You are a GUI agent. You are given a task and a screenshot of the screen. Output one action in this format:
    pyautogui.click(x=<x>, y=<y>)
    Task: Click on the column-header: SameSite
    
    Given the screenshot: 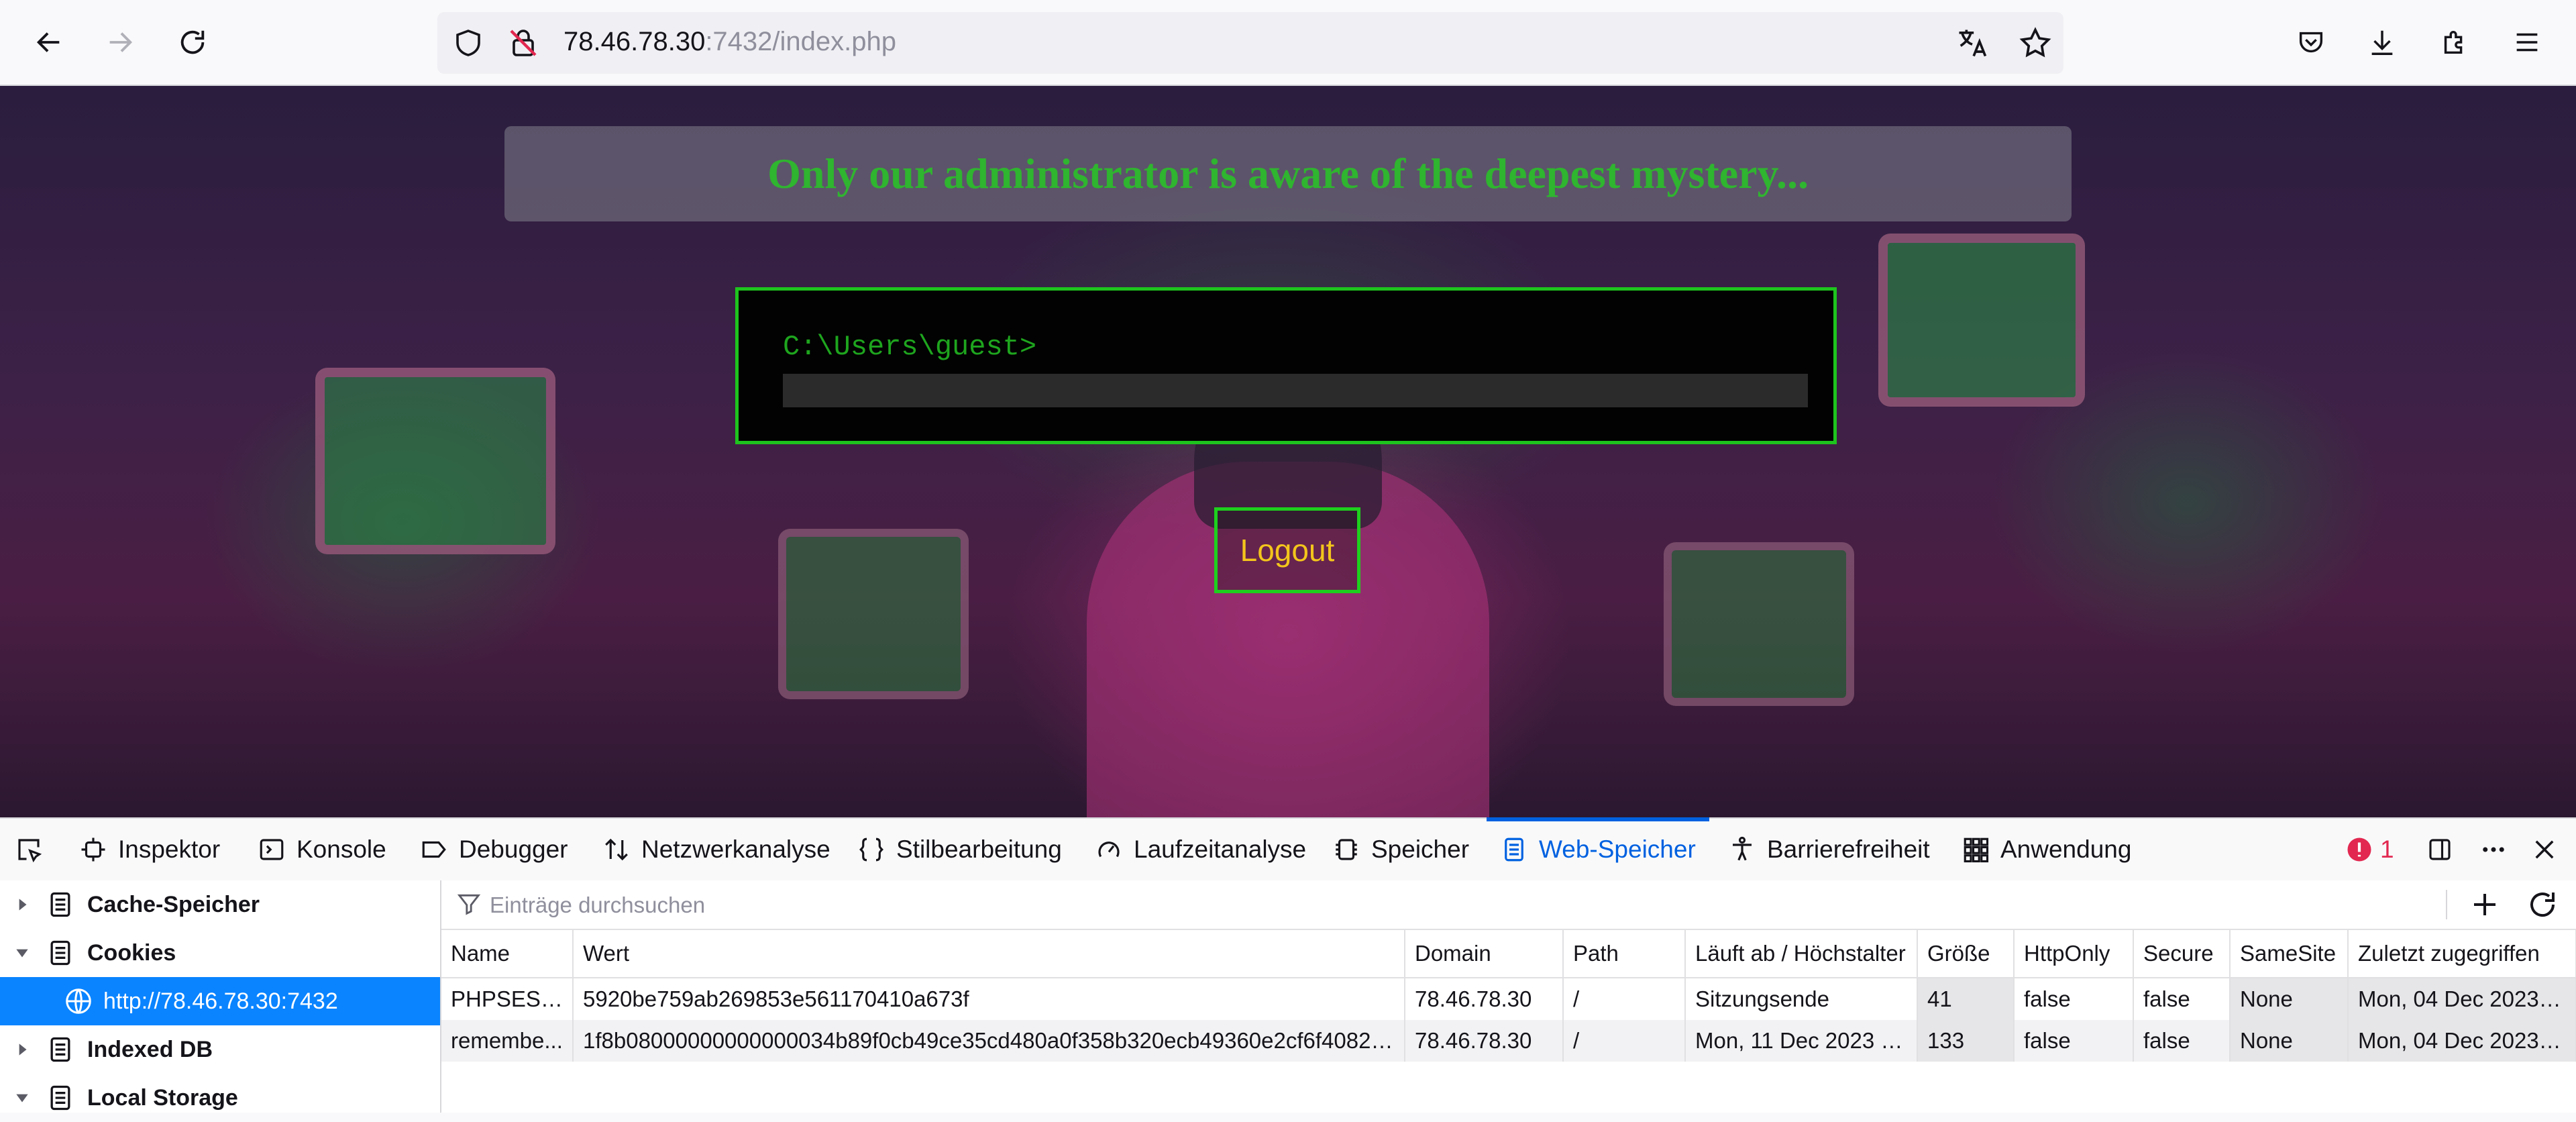 What is the action you would take?
    pyautogui.click(x=2289, y=954)
    